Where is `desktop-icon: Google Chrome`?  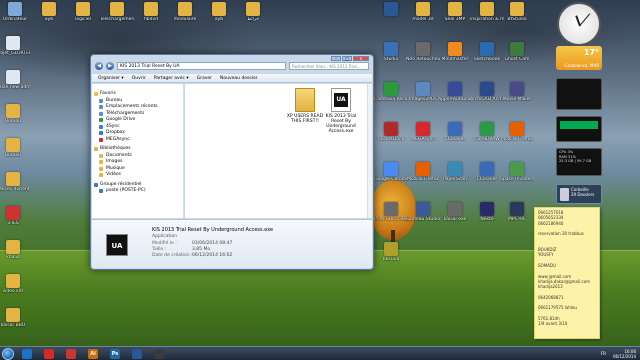 desktop-icon: Google Chrome is located at coordinates (391, 172).